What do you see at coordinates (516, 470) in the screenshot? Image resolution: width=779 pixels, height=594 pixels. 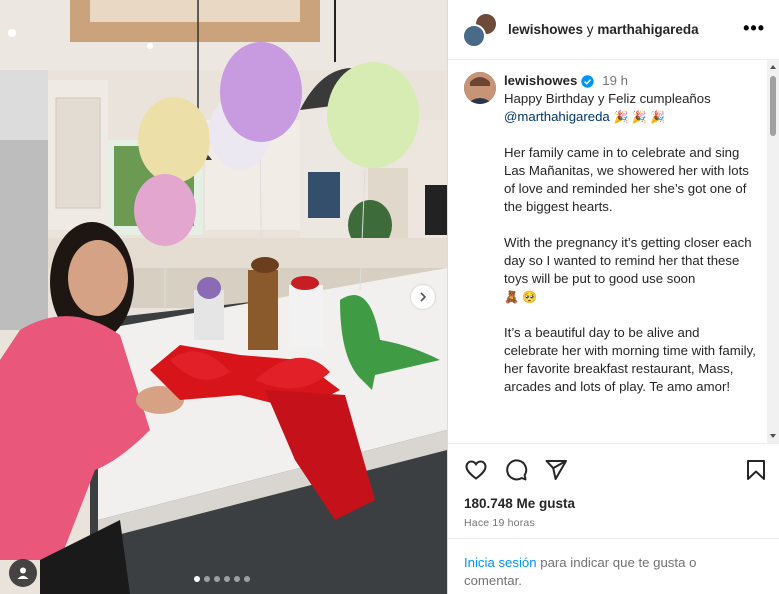 I see `comment-icon` at bounding box center [516, 470].